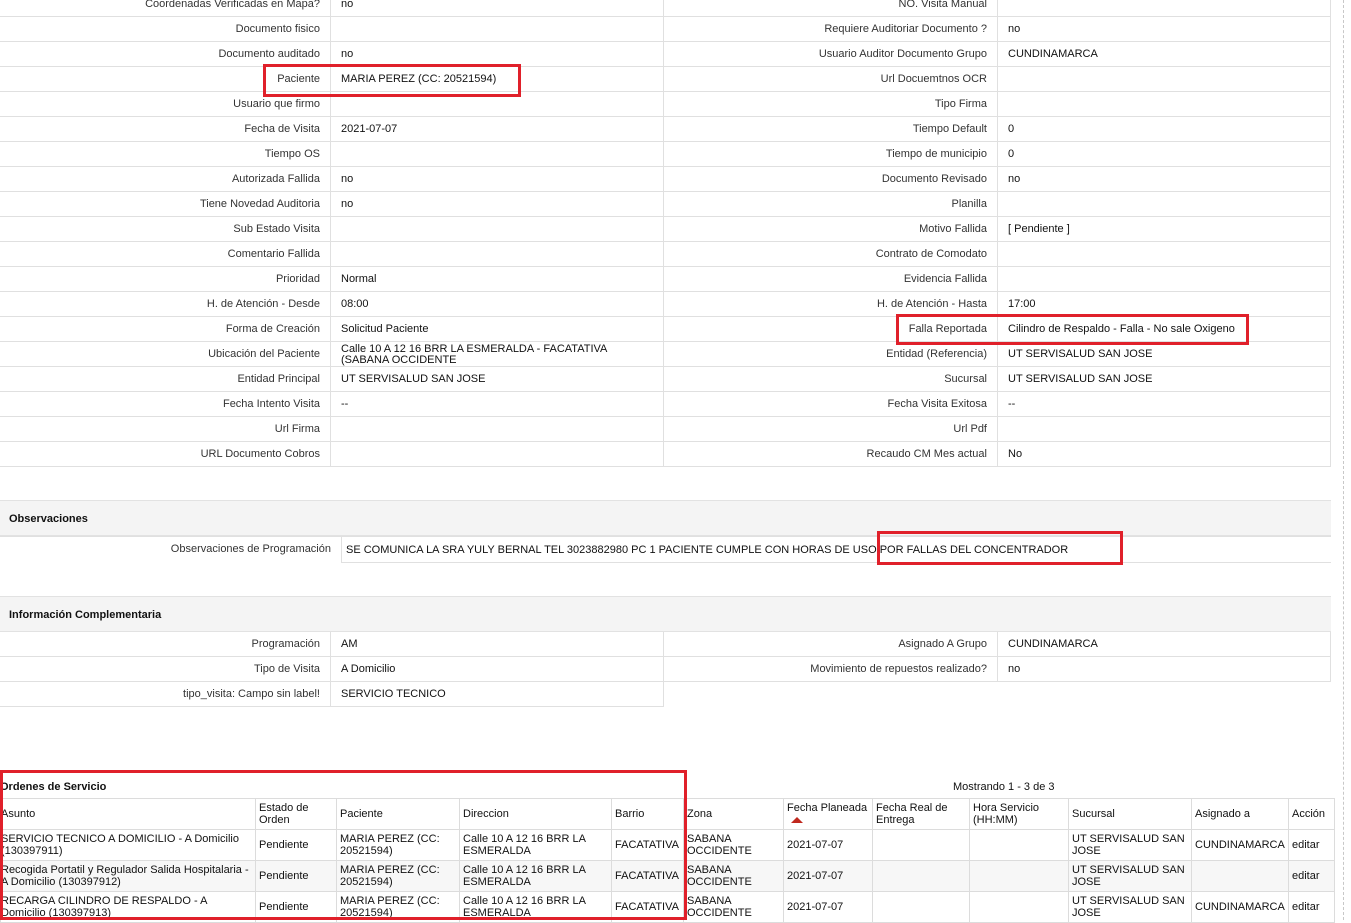 The width and height of the screenshot is (1351, 923). Describe the element at coordinates (165, 329) in the screenshot. I see `field-label: Forma de Creación` at that location.